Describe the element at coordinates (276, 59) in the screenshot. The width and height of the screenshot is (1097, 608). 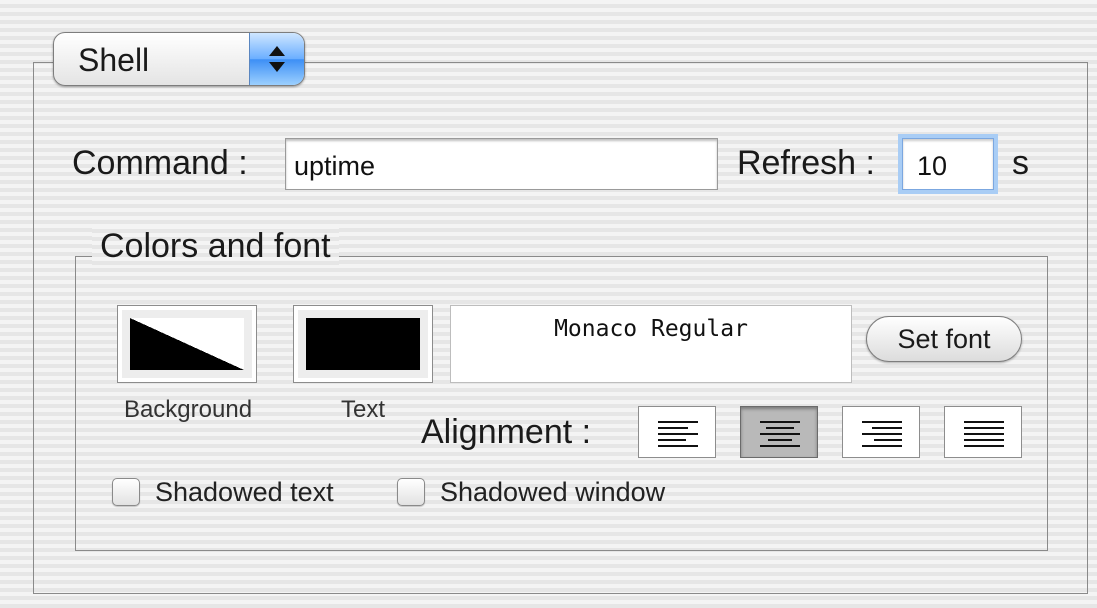
I see `updown-arrows-icon` at that location.